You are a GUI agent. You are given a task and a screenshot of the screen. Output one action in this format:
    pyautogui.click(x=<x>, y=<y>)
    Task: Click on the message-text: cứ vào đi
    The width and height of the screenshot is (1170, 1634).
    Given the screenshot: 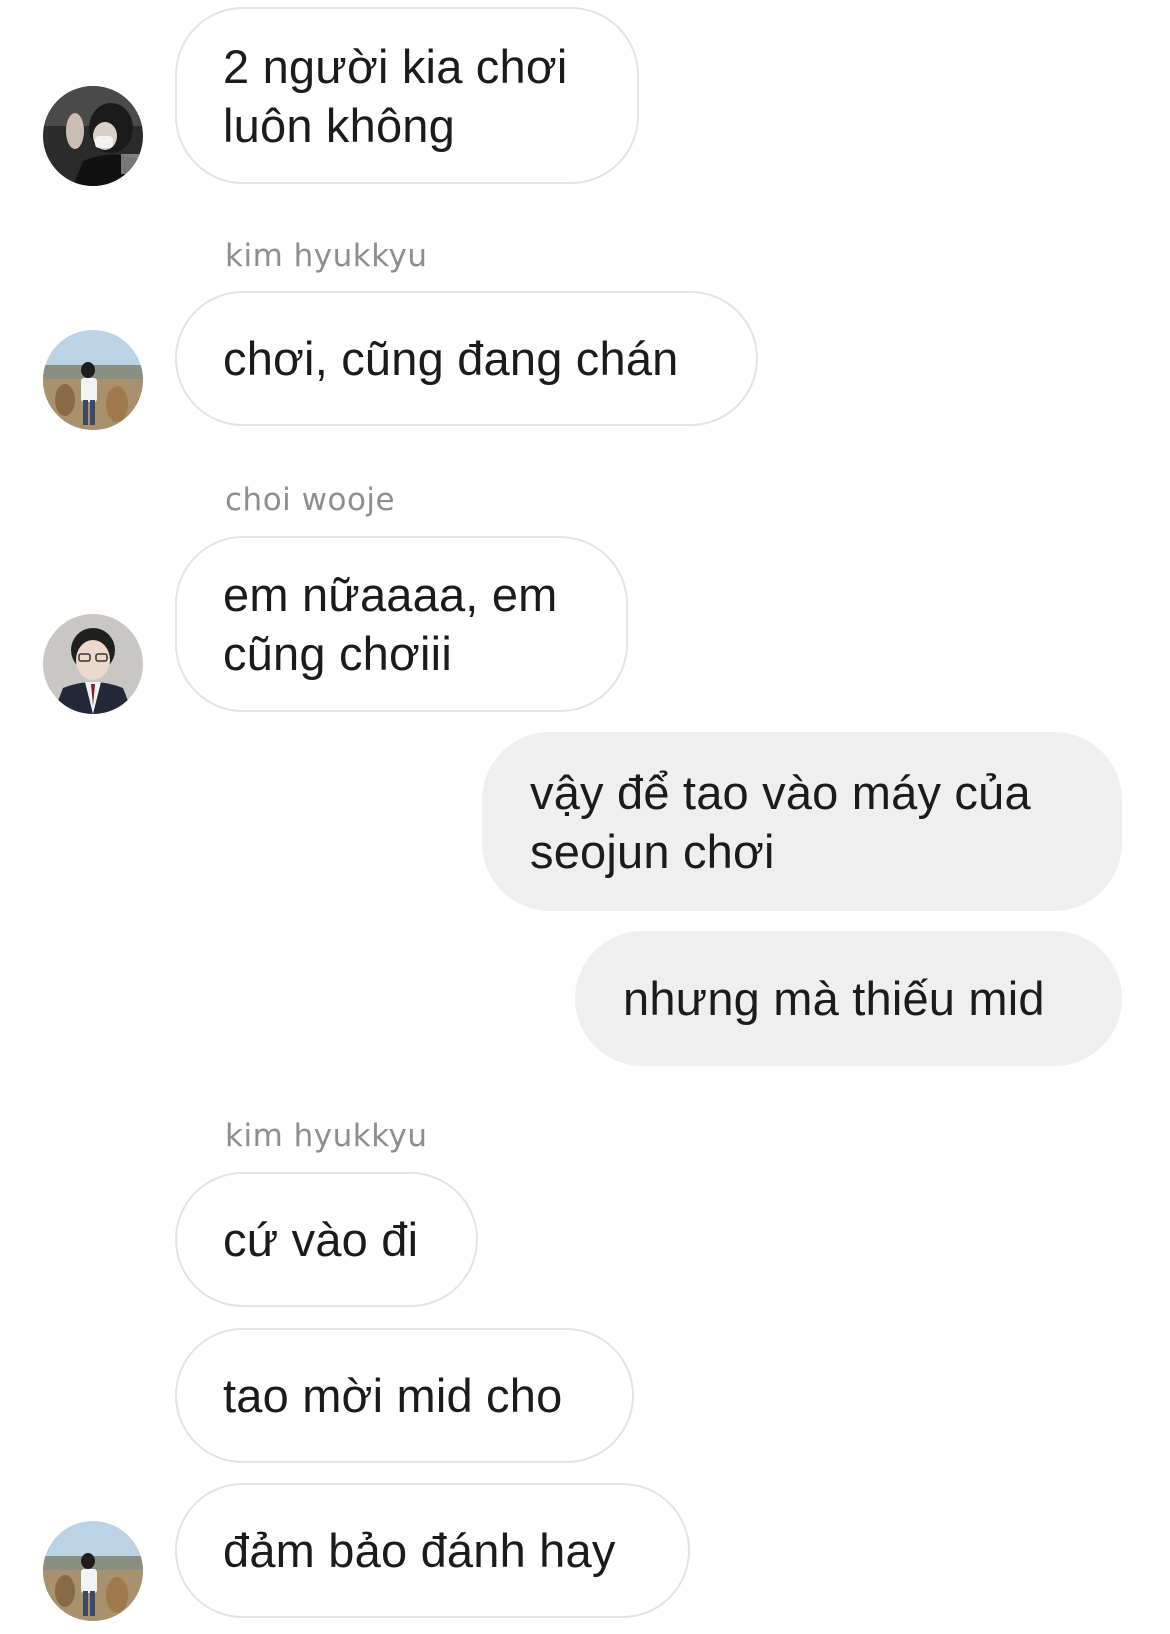 What is the action you would take?
    pyautogui.click(x=321, y=1239)
    